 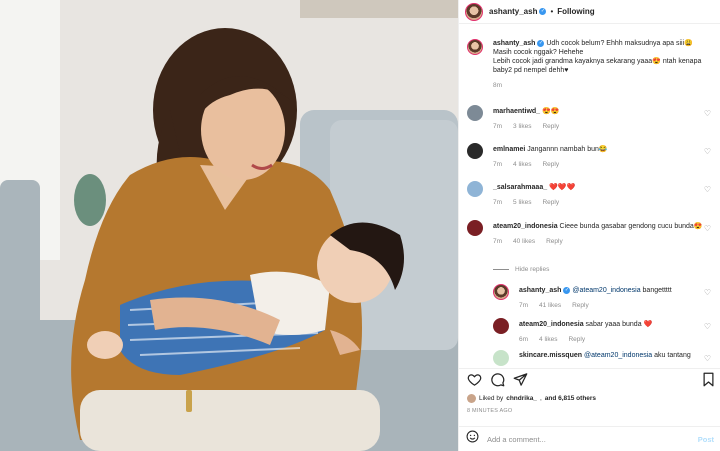 I want to click on comment-text: 😍😍, so click(x=551, y=111).